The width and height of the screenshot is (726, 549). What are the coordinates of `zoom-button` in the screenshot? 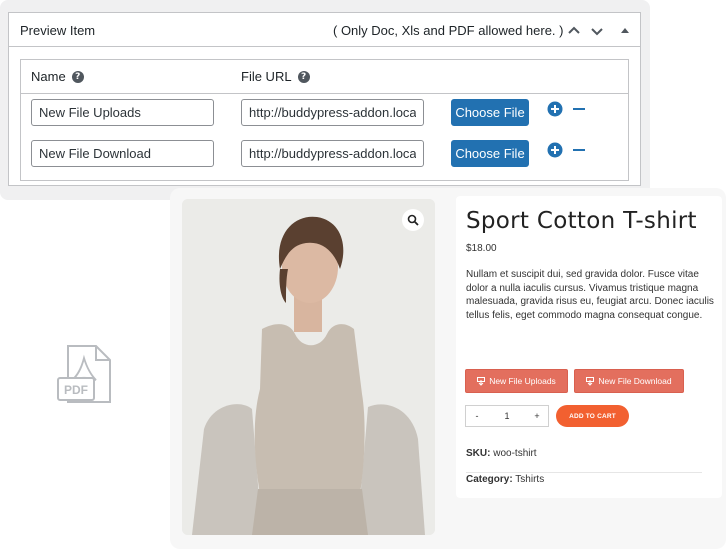 It's located at (413, 220).